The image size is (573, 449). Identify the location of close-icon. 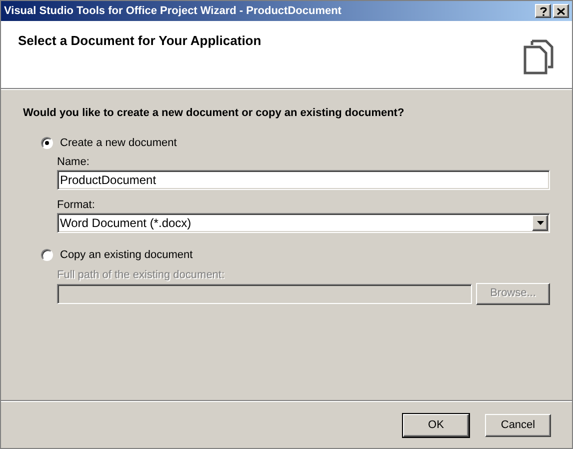
(561, 11).